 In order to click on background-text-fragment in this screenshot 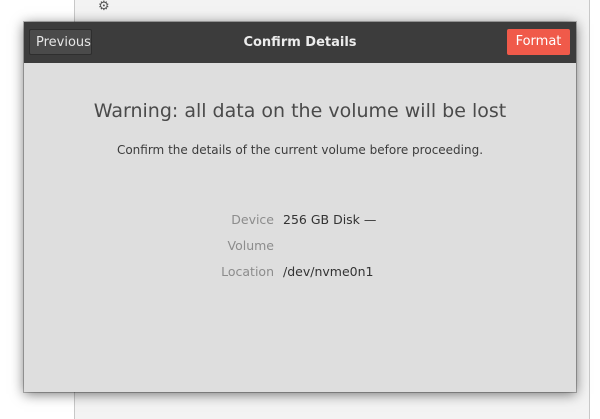, I will do `click(4, 15)`.